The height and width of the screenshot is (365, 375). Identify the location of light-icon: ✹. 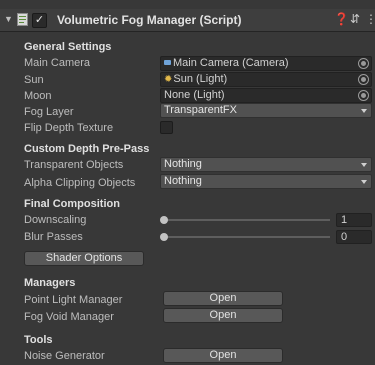
(168, 79).